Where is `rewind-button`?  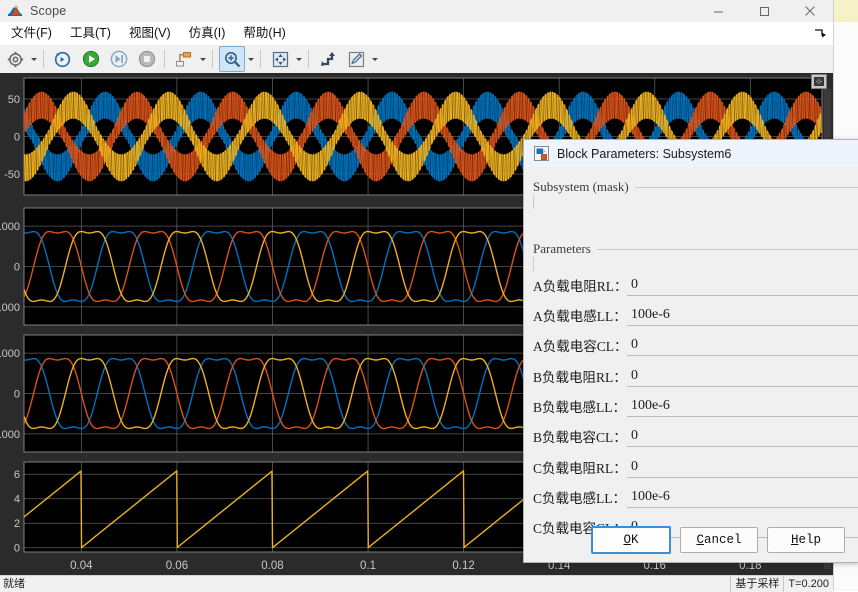 rewind-button is located at coordinates (63, 59).